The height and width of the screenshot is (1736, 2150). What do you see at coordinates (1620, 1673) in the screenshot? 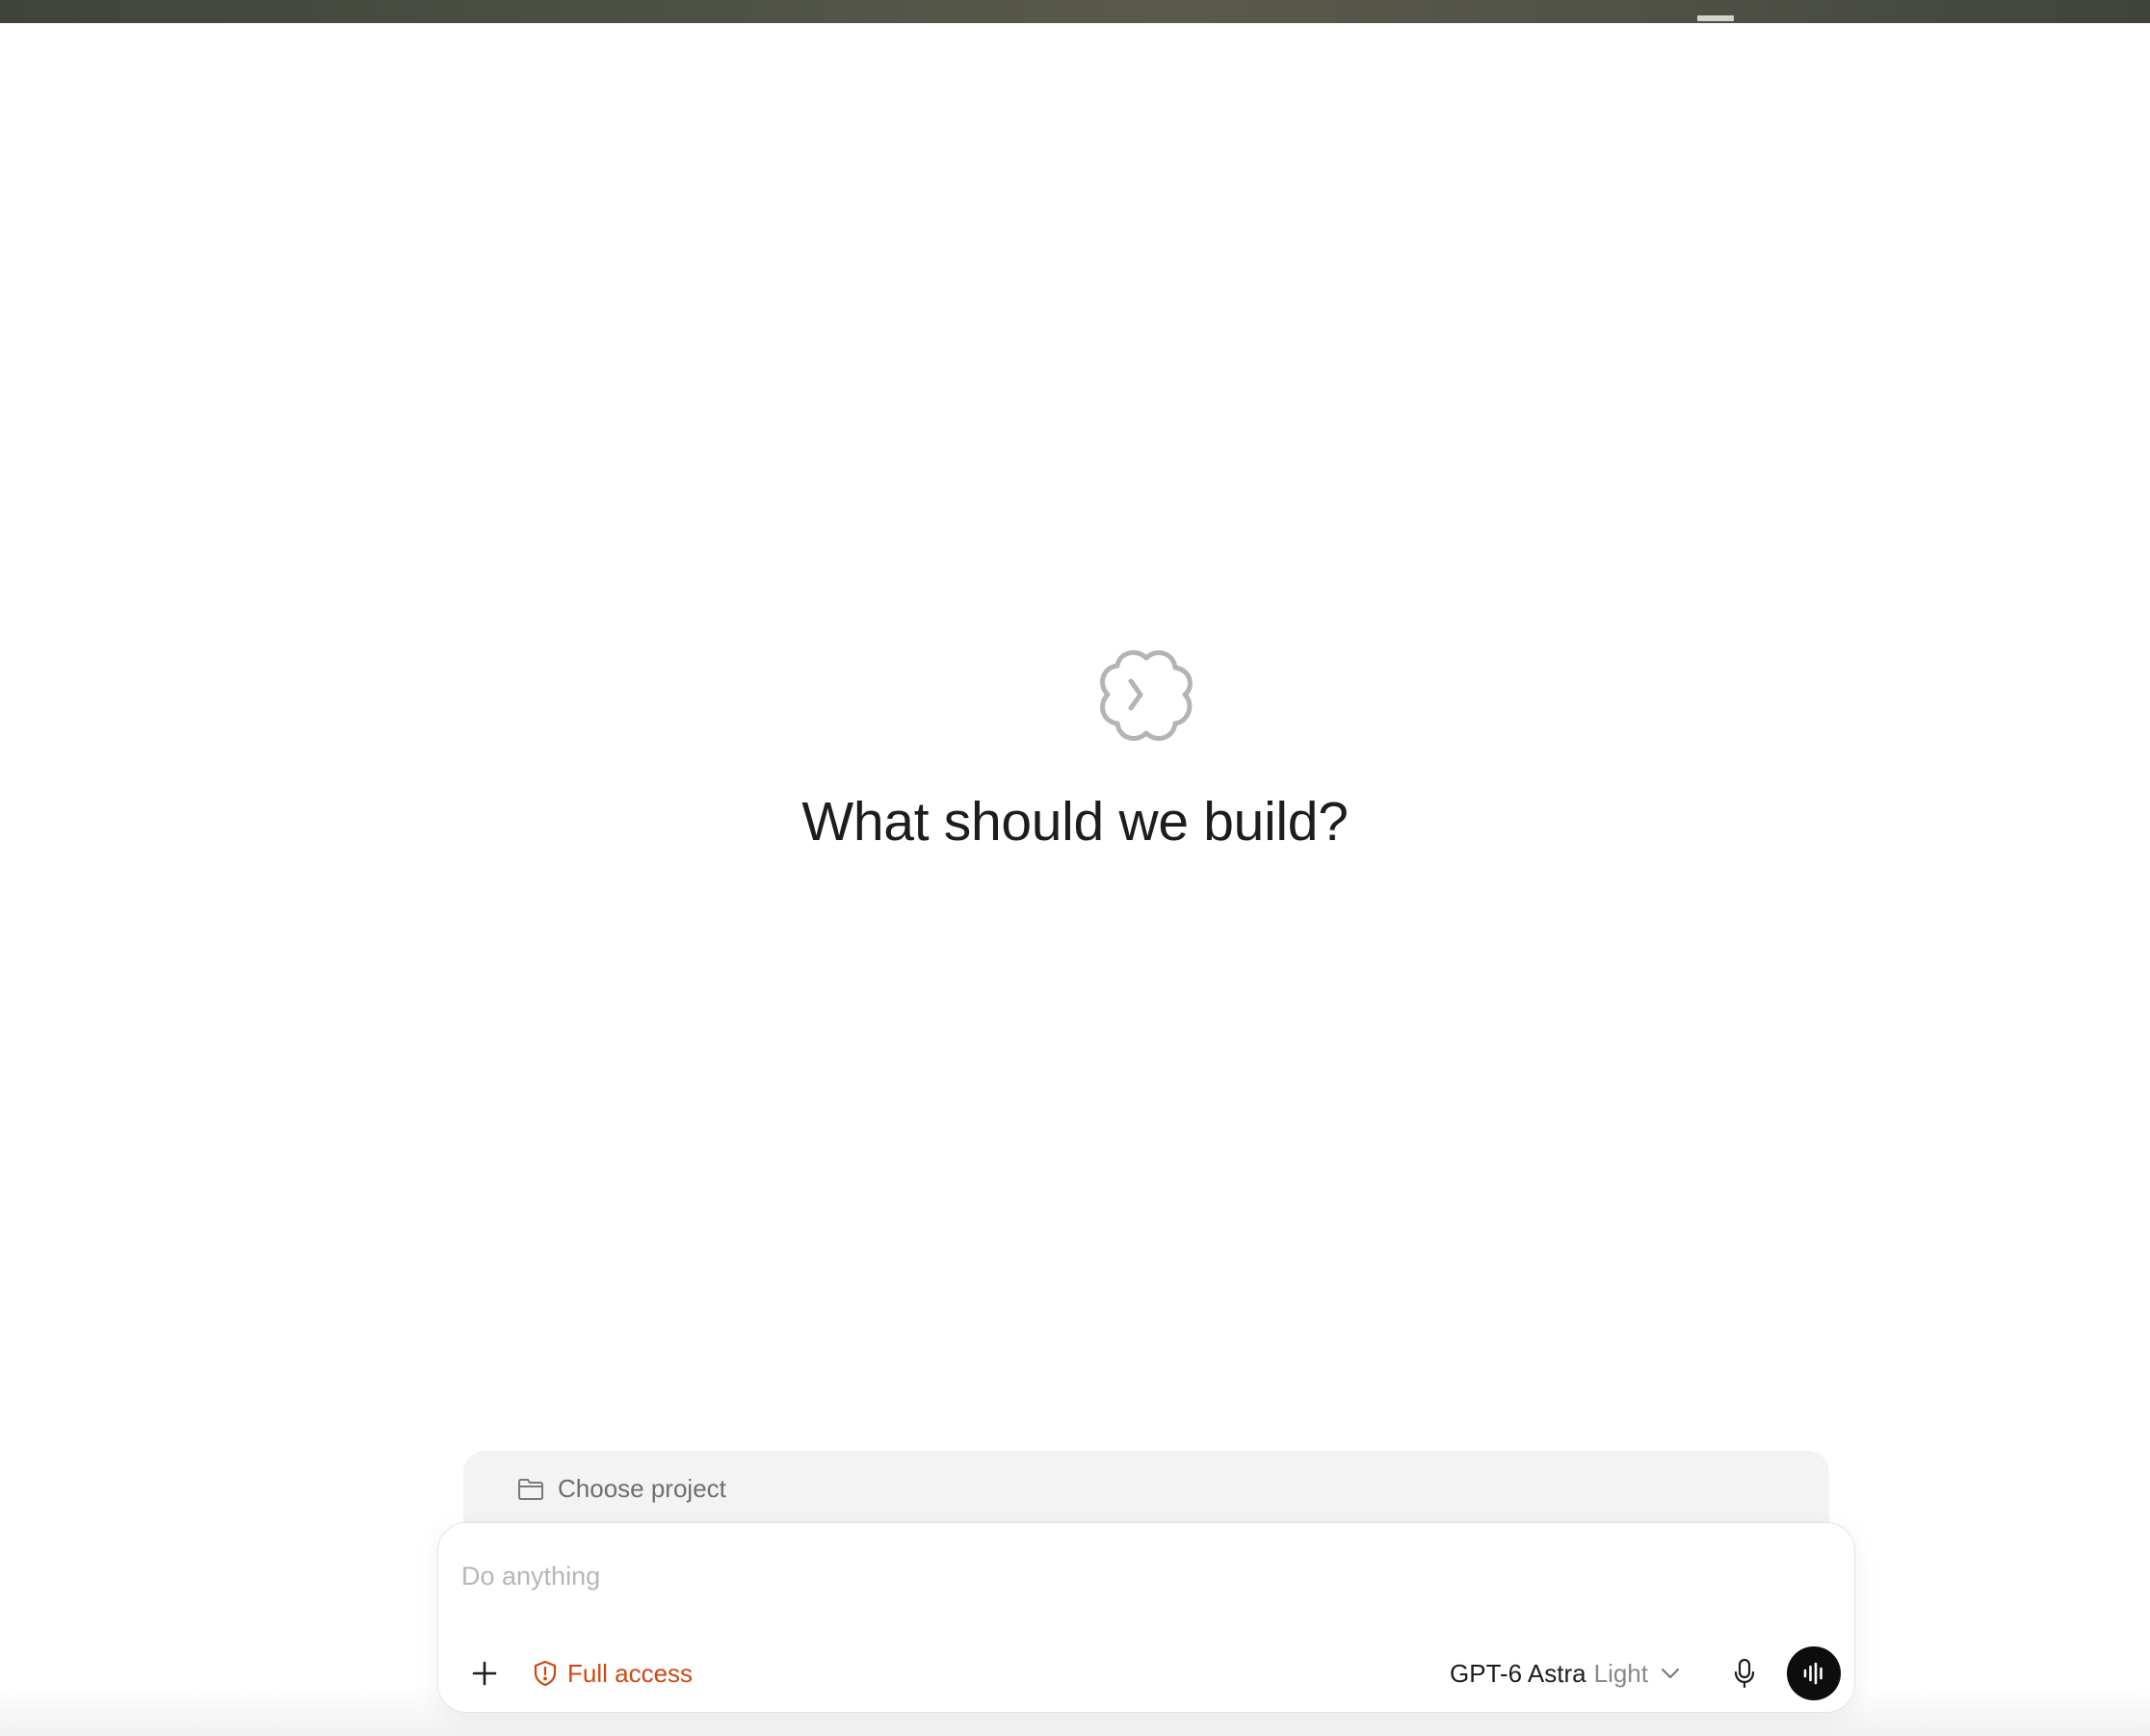
I see `model-mode: Light` at bounding box center [1620, 1673].